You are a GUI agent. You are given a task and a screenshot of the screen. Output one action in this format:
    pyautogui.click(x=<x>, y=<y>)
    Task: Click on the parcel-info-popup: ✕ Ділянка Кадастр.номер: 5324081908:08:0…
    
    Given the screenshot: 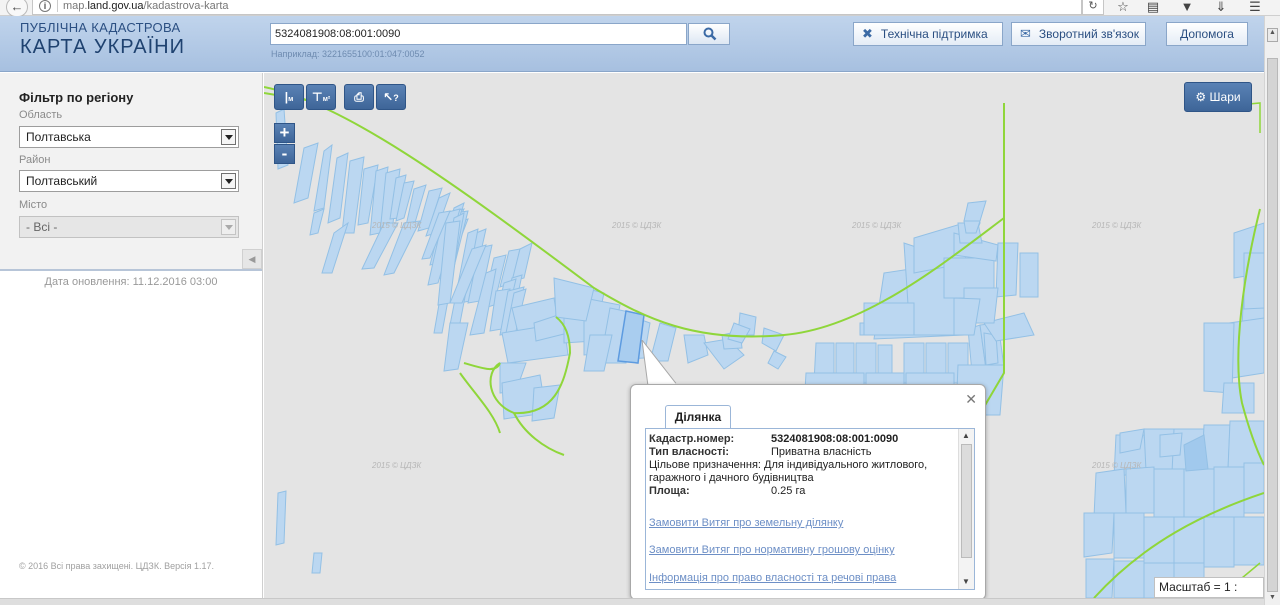 What is the action you would take?
    pyautogui.click(x=808, y=492)
    